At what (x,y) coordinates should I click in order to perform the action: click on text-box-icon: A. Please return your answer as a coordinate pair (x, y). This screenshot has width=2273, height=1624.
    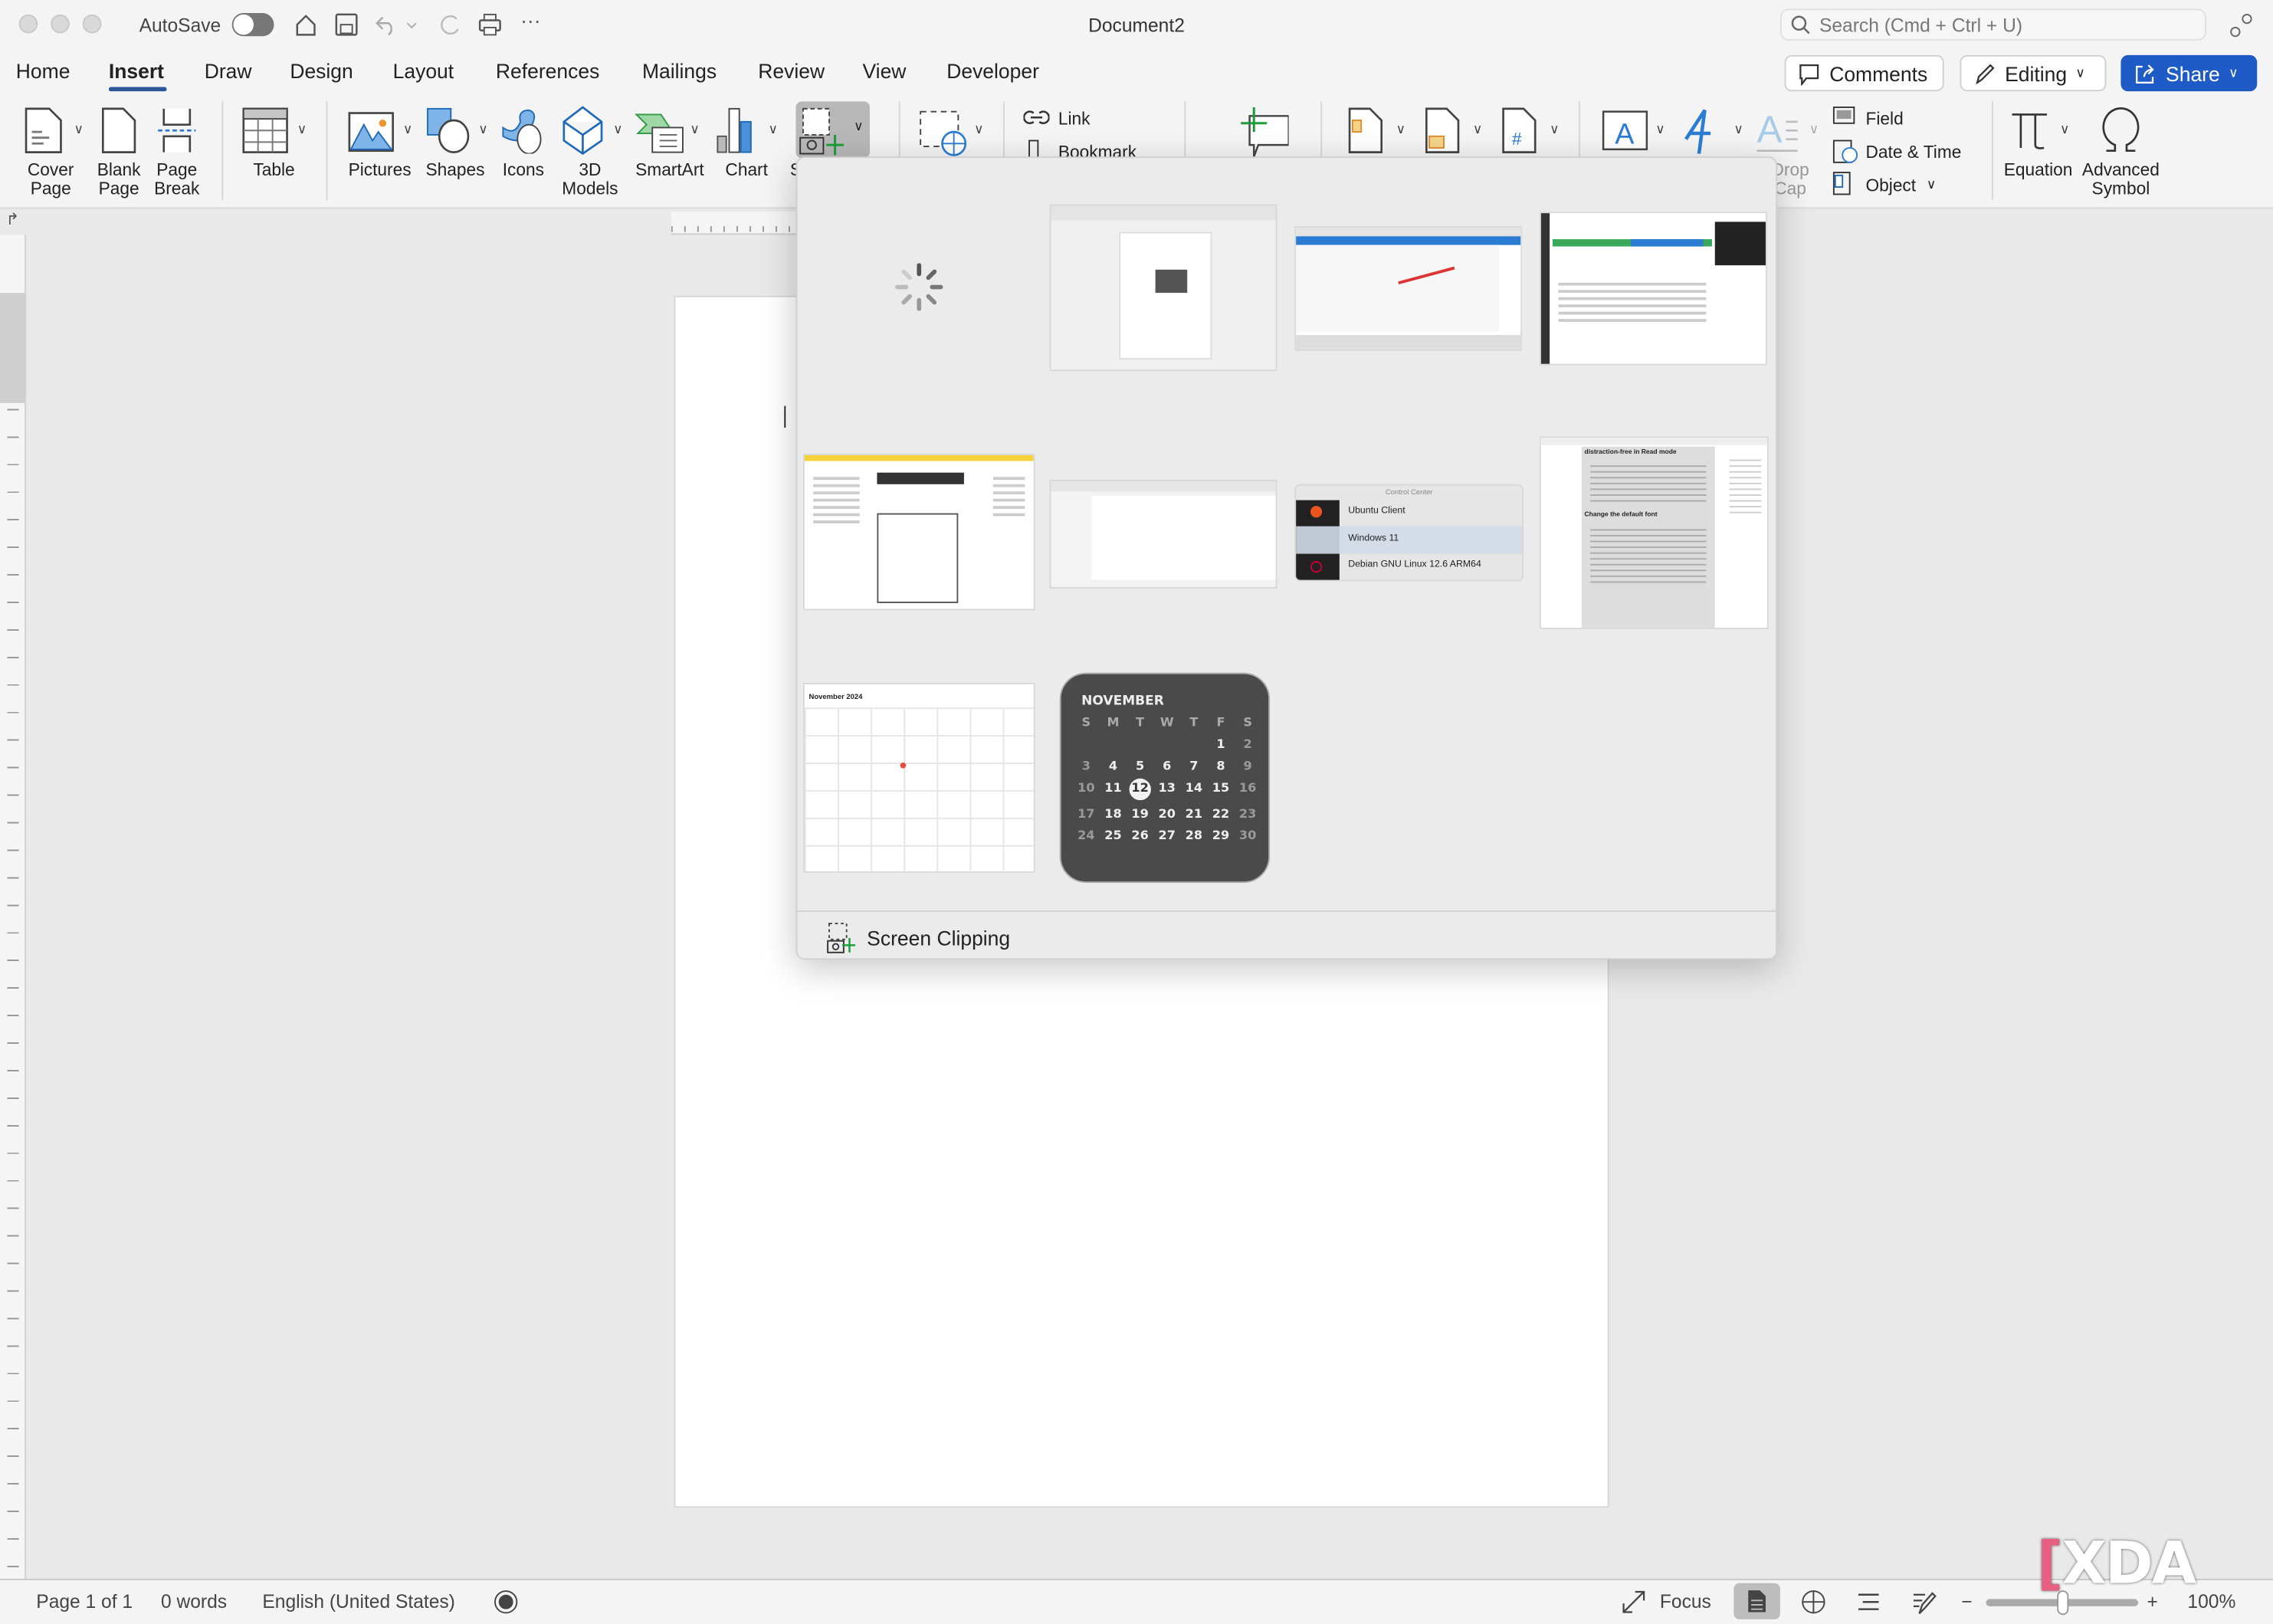
    Looking at the image, I should click on (1624, 131).